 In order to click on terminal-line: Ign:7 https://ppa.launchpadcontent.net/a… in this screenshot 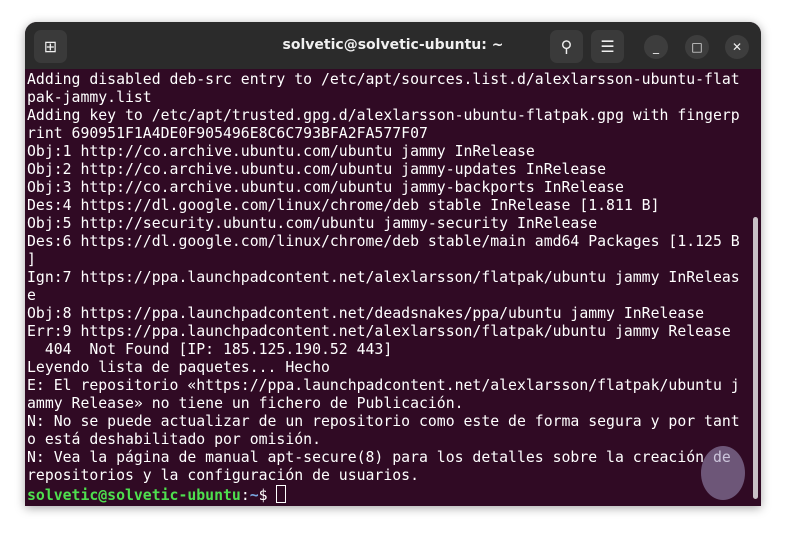, I will do `click(383, 277)`.